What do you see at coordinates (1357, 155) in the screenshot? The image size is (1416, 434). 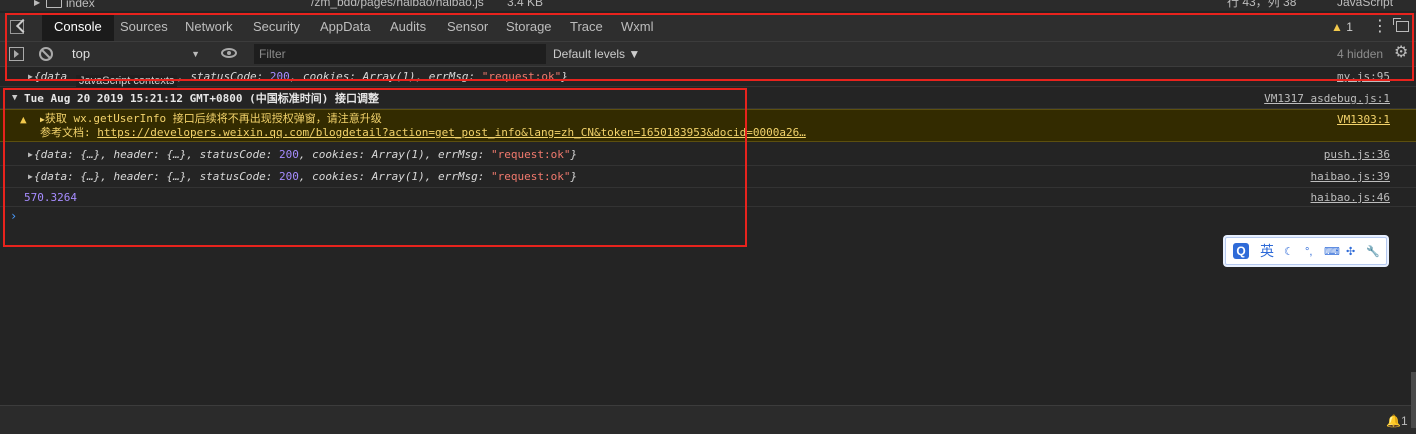 I see `source-link: push.js:36` at bounding box center [1357, 155].